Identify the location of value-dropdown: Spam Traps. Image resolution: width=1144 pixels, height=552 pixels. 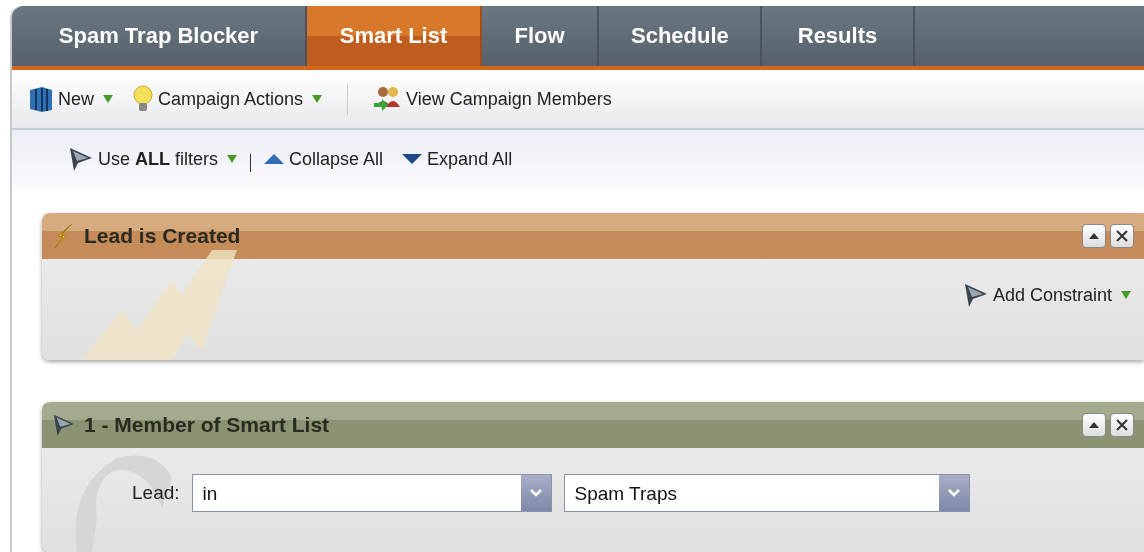
(766, 493).